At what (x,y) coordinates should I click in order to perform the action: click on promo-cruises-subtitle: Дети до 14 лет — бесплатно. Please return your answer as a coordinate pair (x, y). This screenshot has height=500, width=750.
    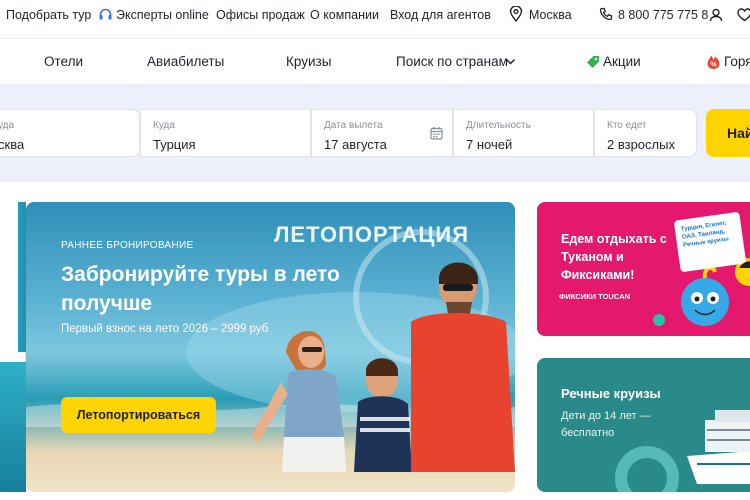
    Looking at the image, I should click on (606, 424).